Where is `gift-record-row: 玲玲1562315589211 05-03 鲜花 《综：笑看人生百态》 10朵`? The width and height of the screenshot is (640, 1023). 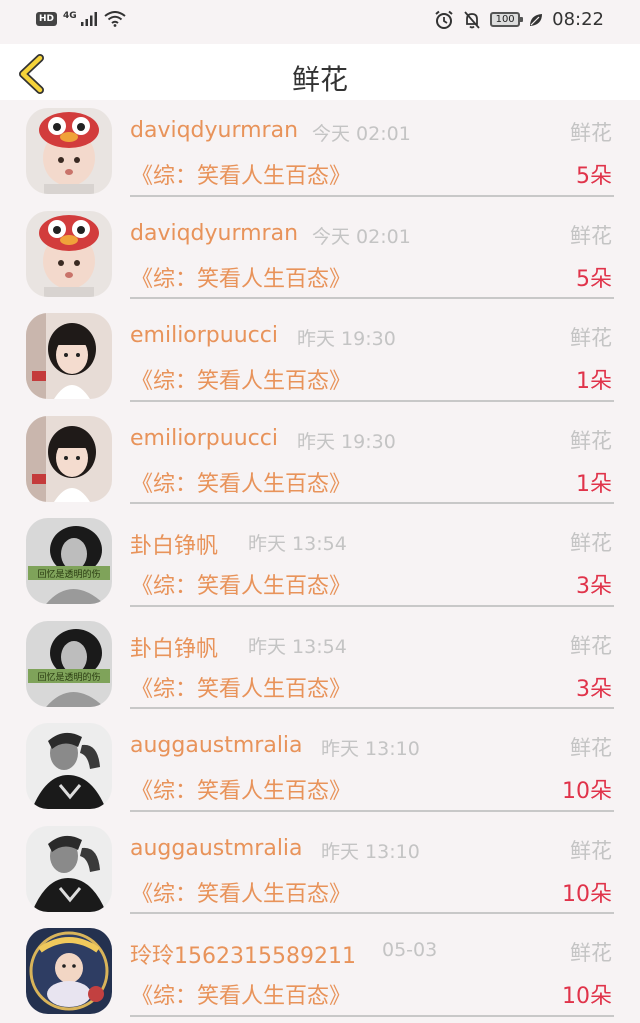
gift-record-row: 玲玲1562315589211 05-03 鲜花 《综：笑看人生百态》 10朵 is located at coordinates (320, 971).